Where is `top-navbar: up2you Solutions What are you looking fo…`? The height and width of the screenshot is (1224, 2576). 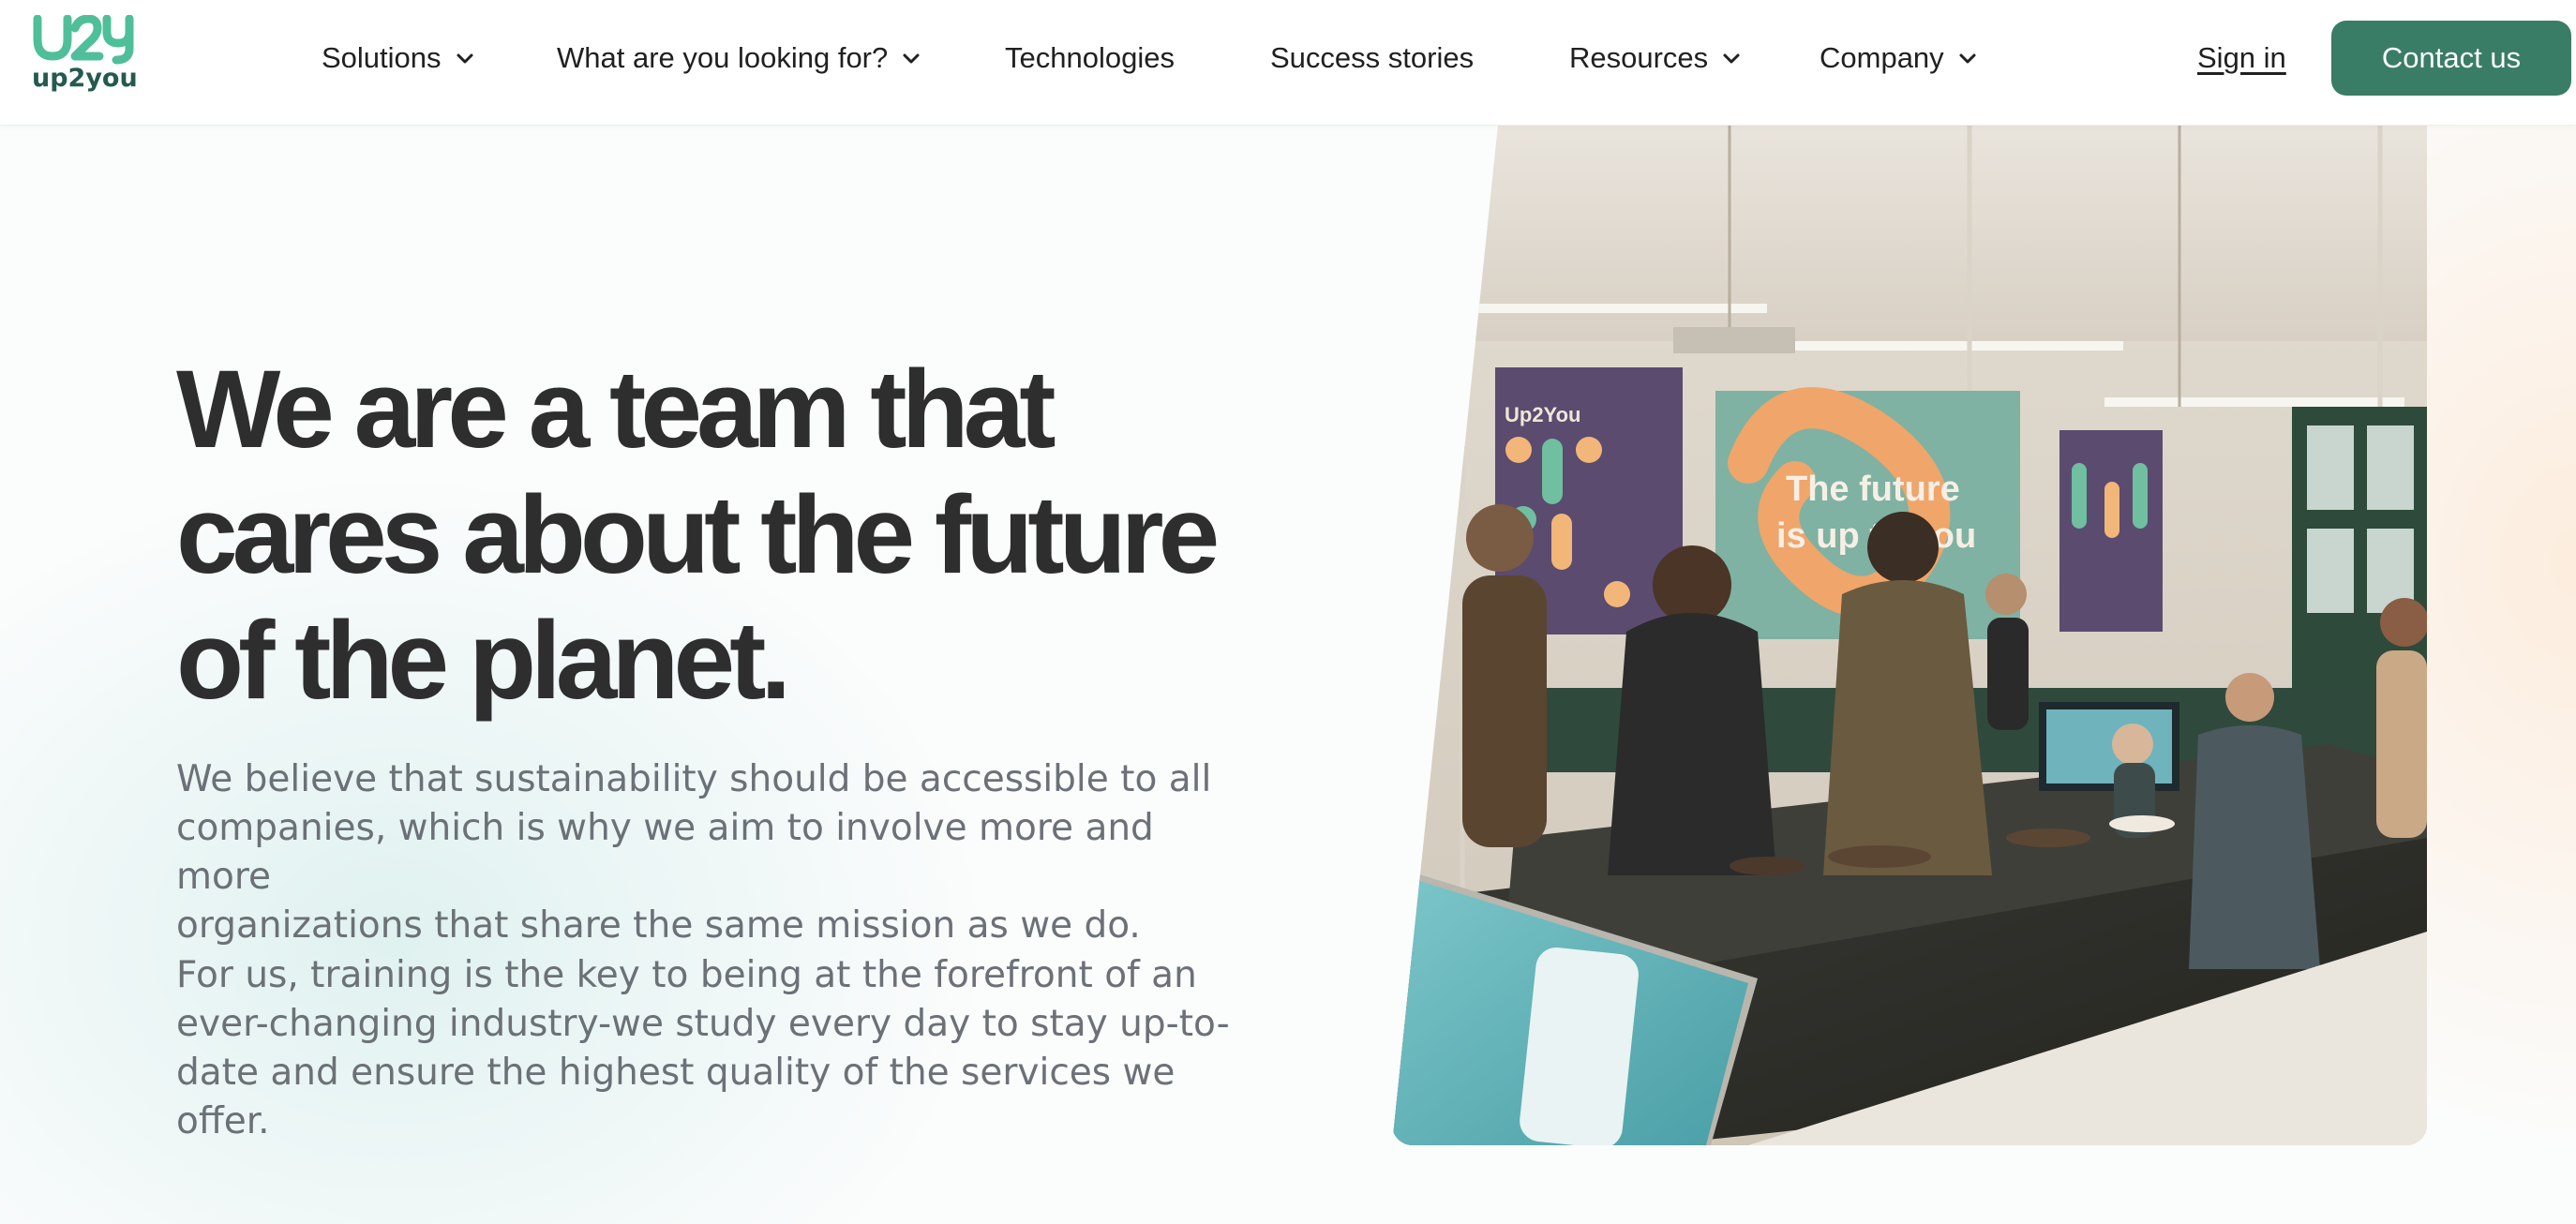 top-navbar: up2you Solutions What are you looking fo… is located at coordinates (1288, 63).